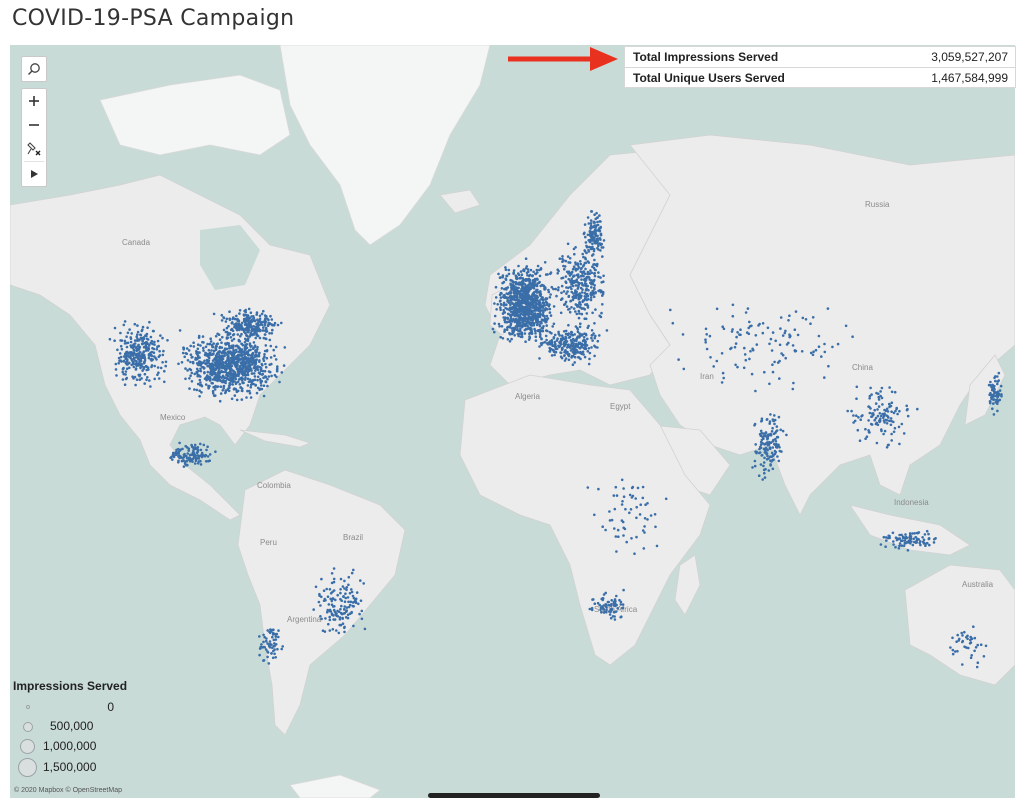  What do you see at coordinates (34, 101) in the screenshot?
I see `zoom-in-button` at bounding box center [34, 101].